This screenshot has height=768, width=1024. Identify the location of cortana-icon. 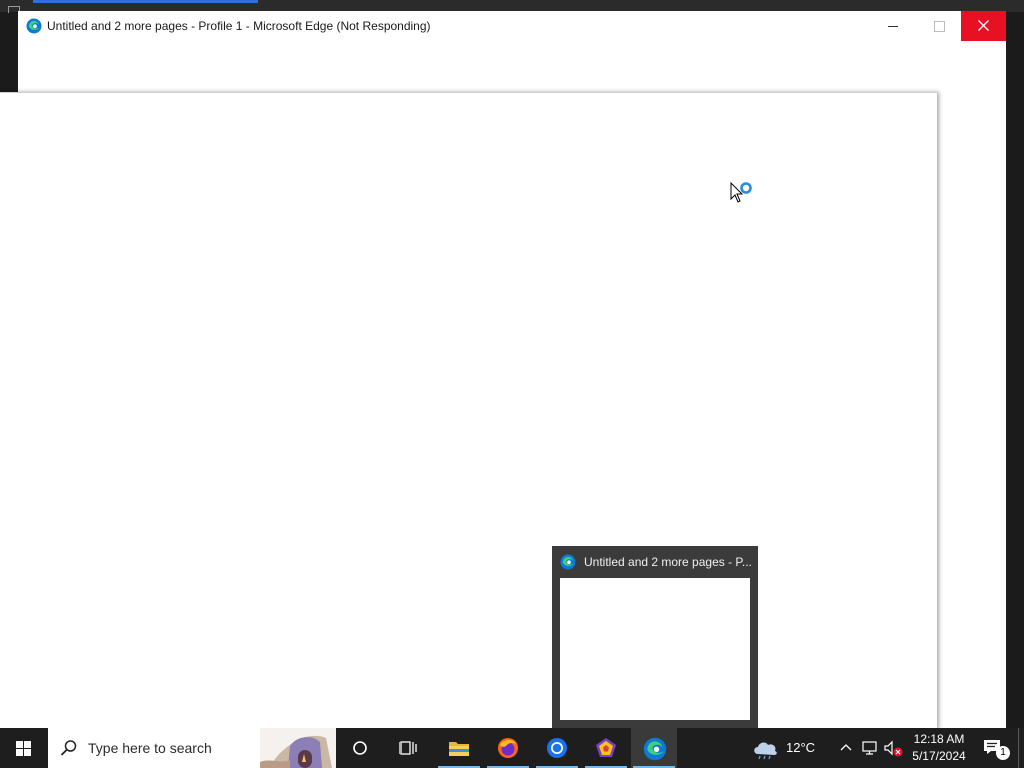
(360, 748).